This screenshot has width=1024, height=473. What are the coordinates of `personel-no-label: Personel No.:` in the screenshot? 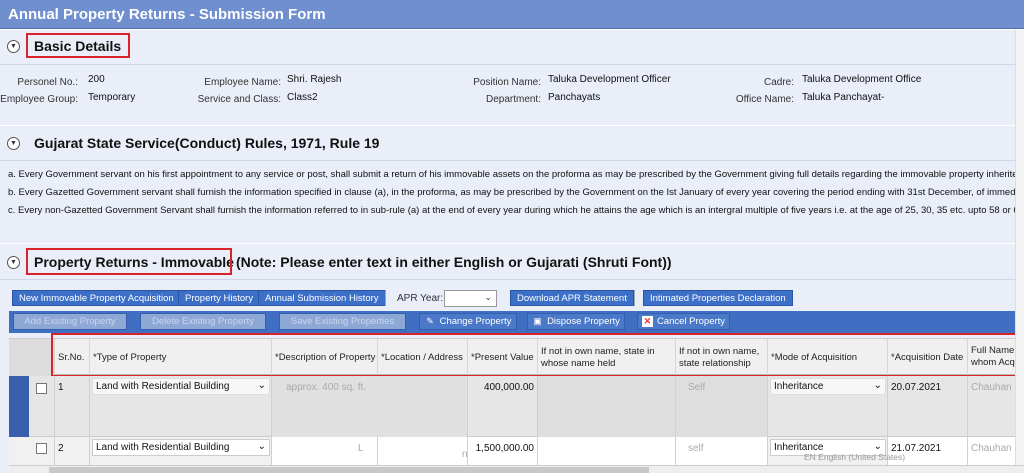 It's located at (47, 82).